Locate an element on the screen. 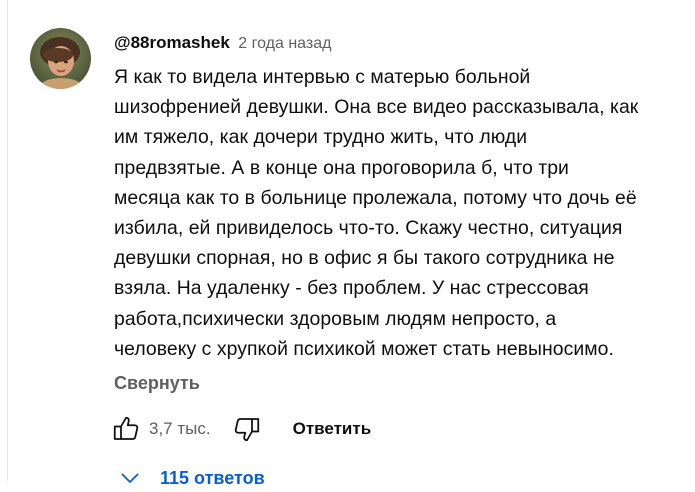 This screenshot has width=695, height=492. thumbs-up-icon is located at coordinates (126, 428).